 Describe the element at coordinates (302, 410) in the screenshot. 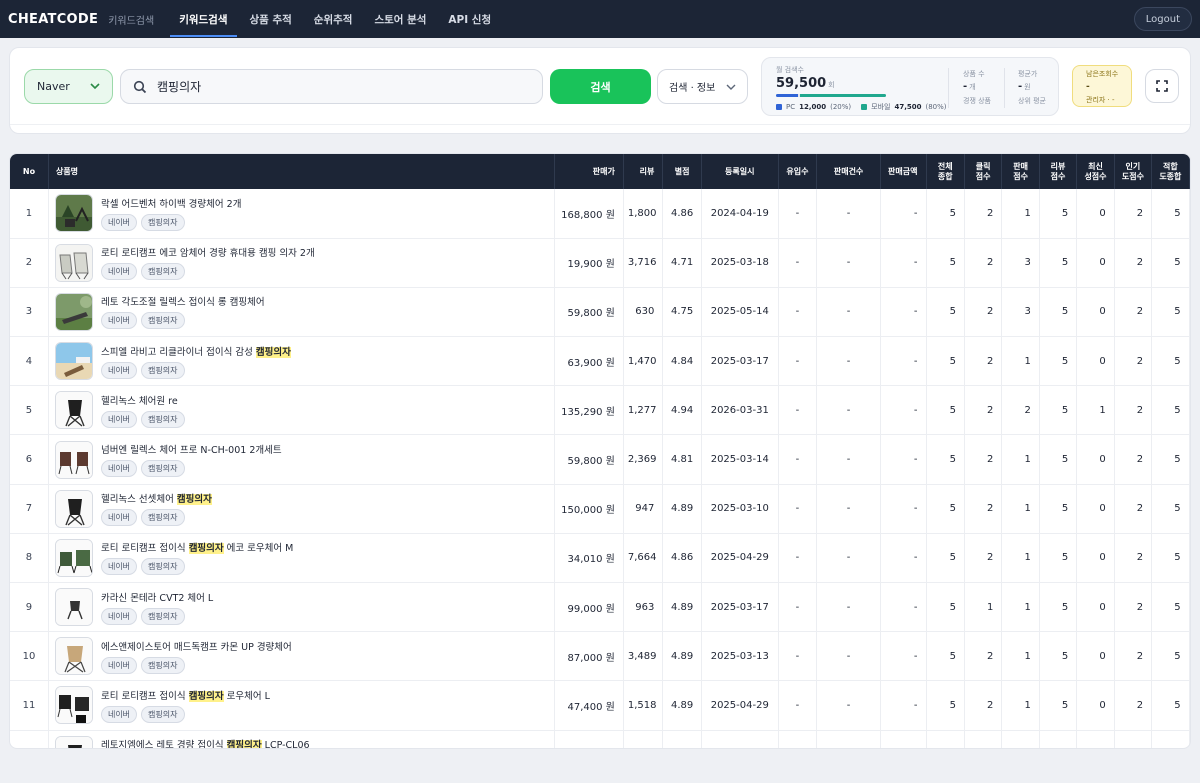

I see `product-cell: 헬리녹스 체어원 re 네이버 캠핑의자` at that location.